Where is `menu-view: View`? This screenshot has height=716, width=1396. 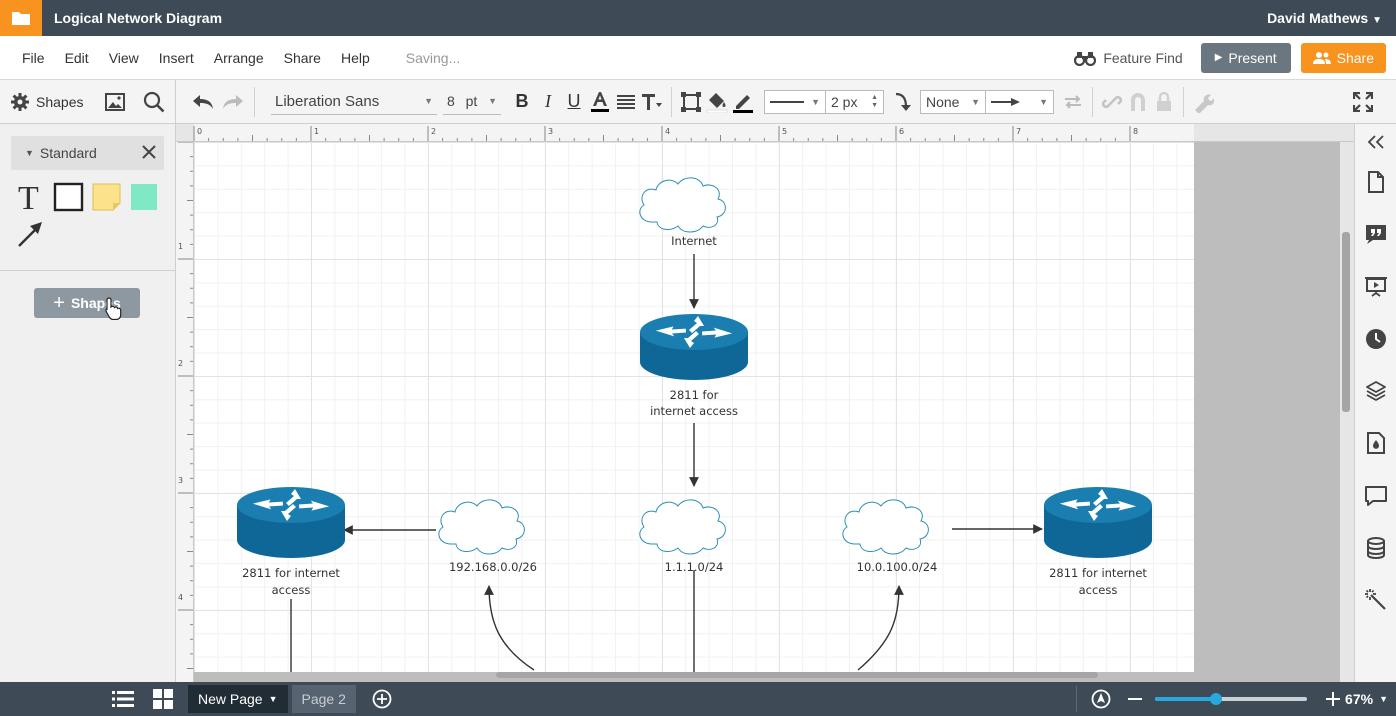
menu-view: View is located at coordinates (124, 58).